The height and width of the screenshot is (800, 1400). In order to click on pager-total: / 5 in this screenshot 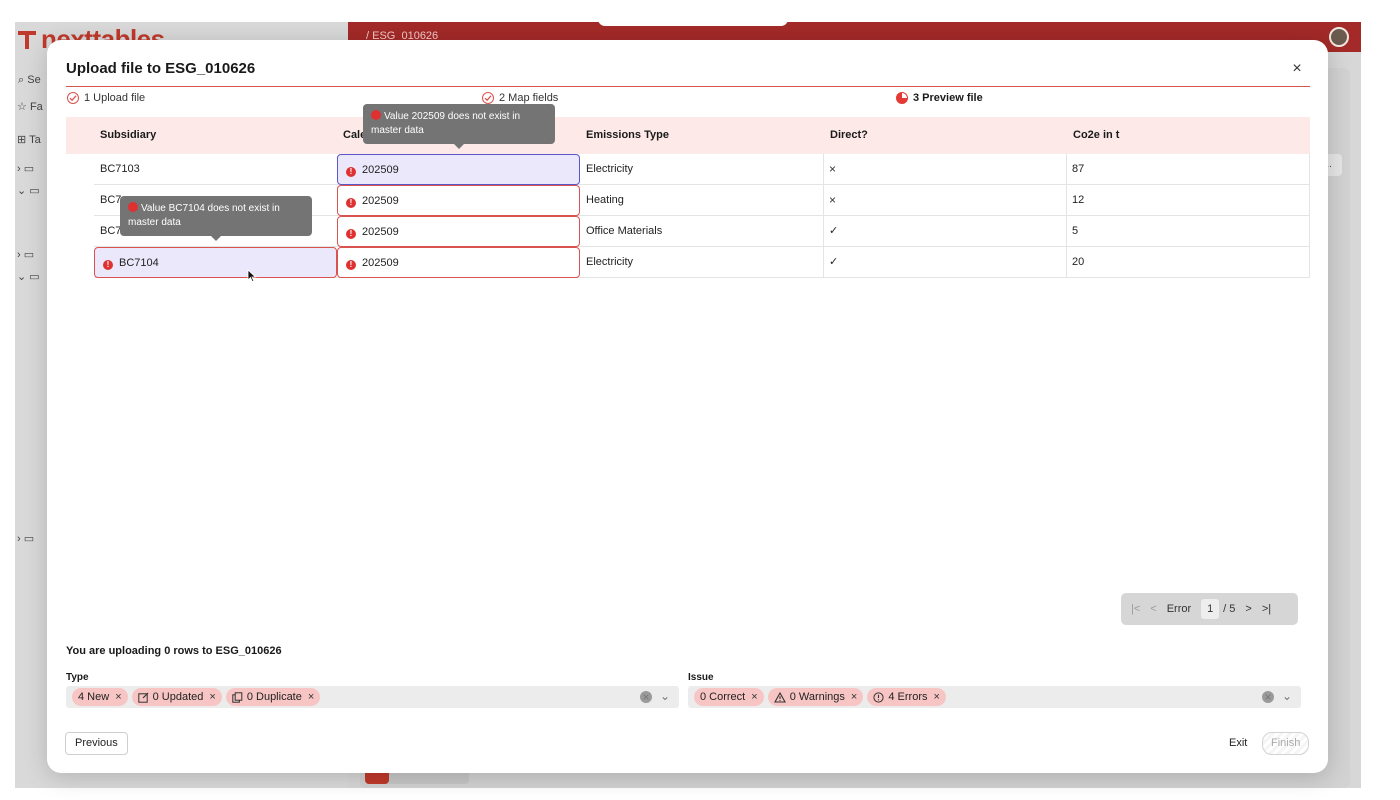, I will do `click(1229, 609)`.